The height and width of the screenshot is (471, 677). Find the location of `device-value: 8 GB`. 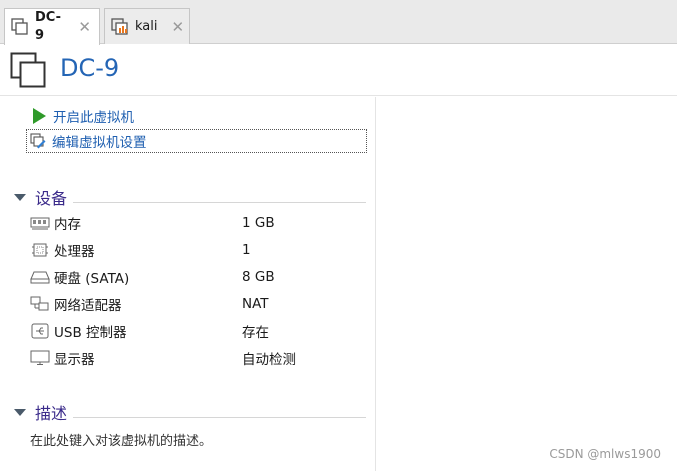

device-value: 8 GB is located at coordinates (258, 277).